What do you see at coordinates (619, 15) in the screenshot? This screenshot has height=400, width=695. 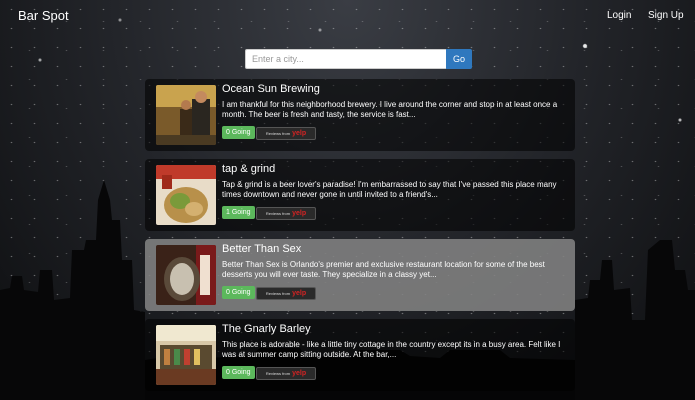 I see `login-link: Login` at bounding box center [619, 15].